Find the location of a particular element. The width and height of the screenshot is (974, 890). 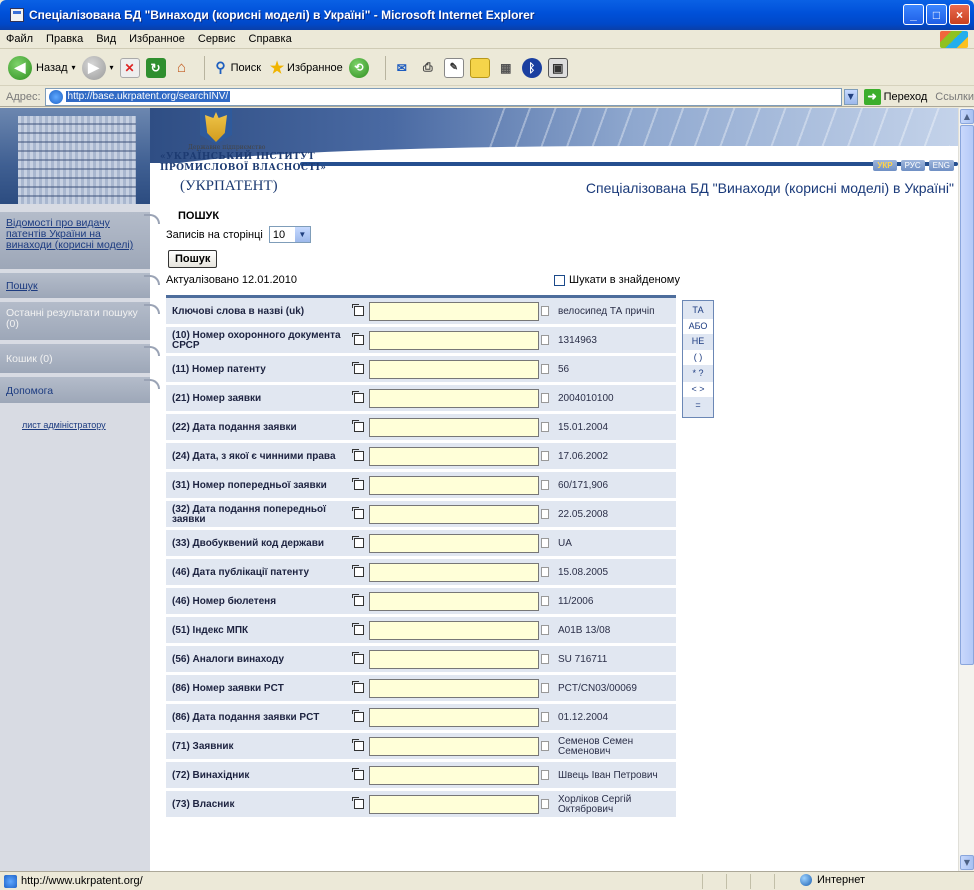

lang-ukr: УКР is located at coordinates (885, 165).